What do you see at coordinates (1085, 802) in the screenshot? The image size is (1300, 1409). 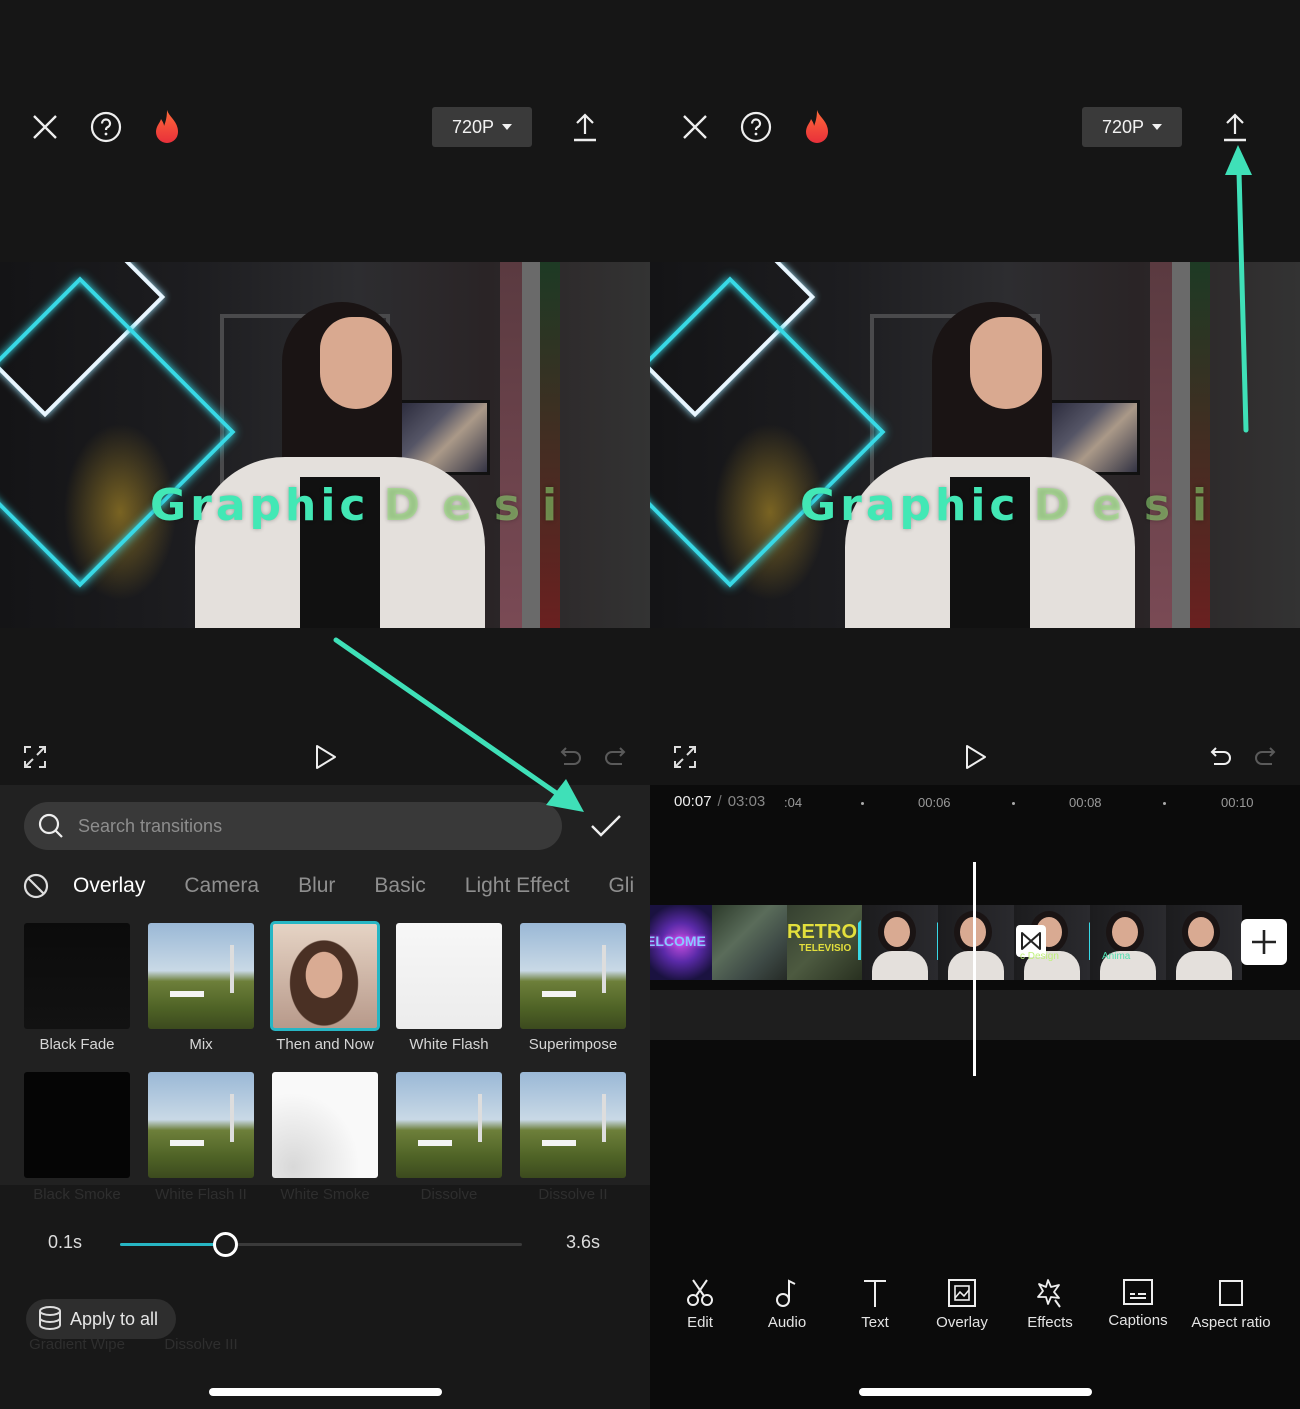 I see `ruler-tick: 00:08` at bounding box center [1085, 802].